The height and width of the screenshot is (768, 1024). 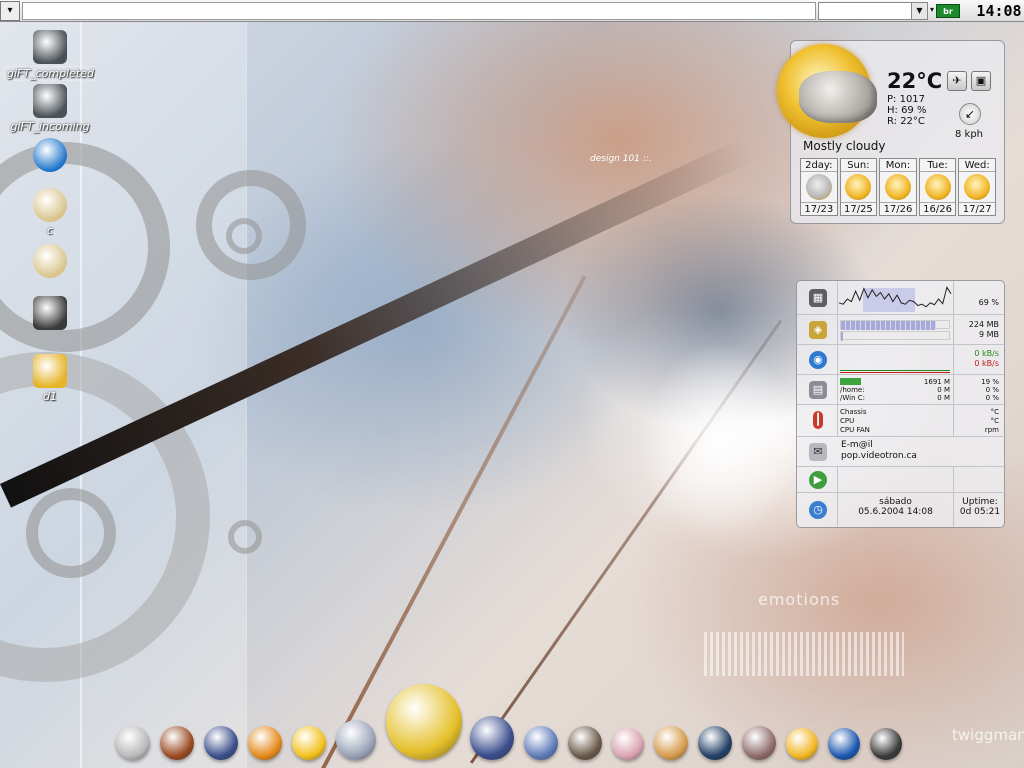 I want to click on weather-realfeel: R: 22°C, so click(x=906, y=121).